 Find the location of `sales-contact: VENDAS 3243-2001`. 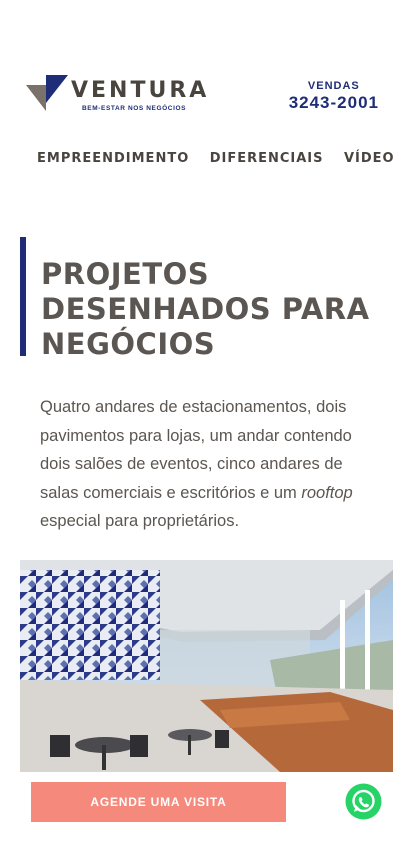

sales-contact: VENDAS 3243-2001 is located at coordinates (334, 96).